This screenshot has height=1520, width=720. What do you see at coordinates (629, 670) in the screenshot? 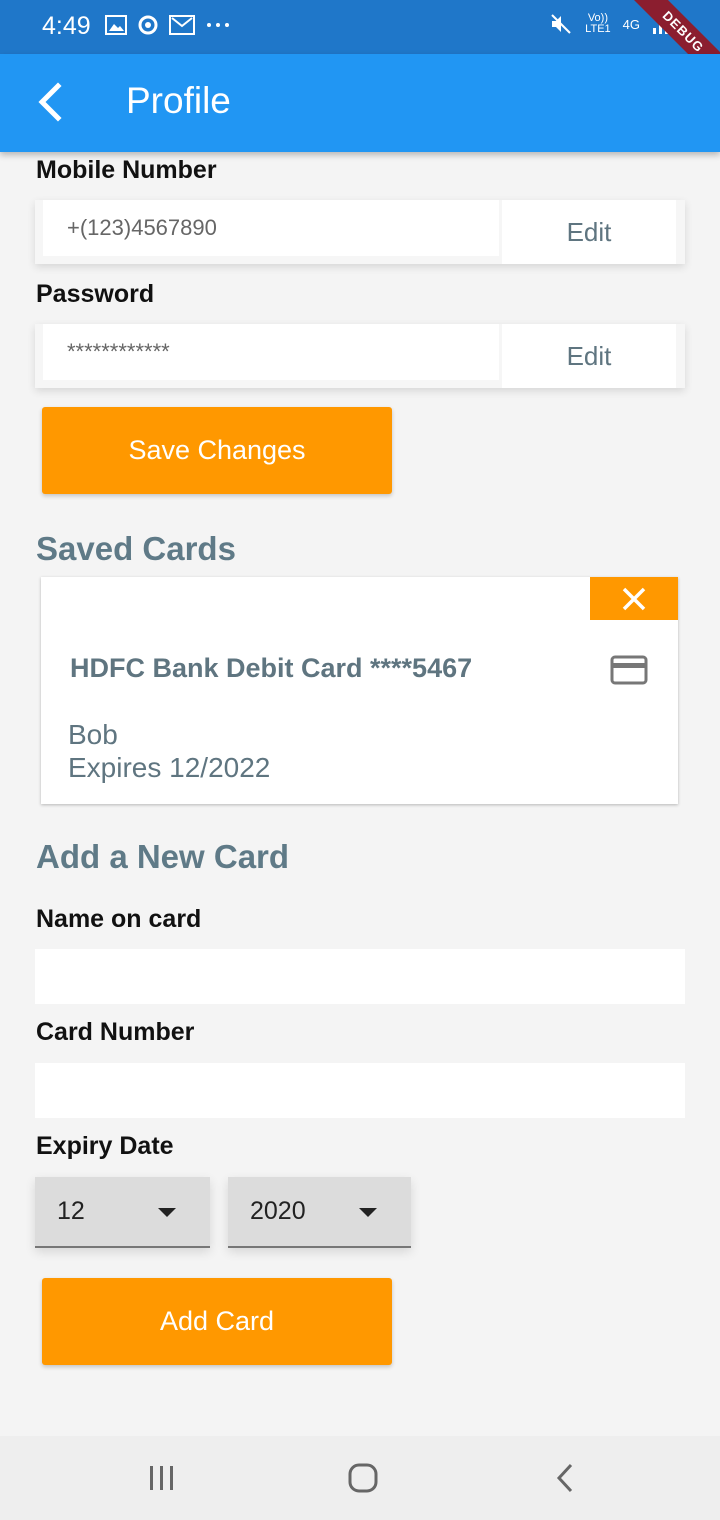
I see `credit-card-icon` at bounding box center [629, 670].